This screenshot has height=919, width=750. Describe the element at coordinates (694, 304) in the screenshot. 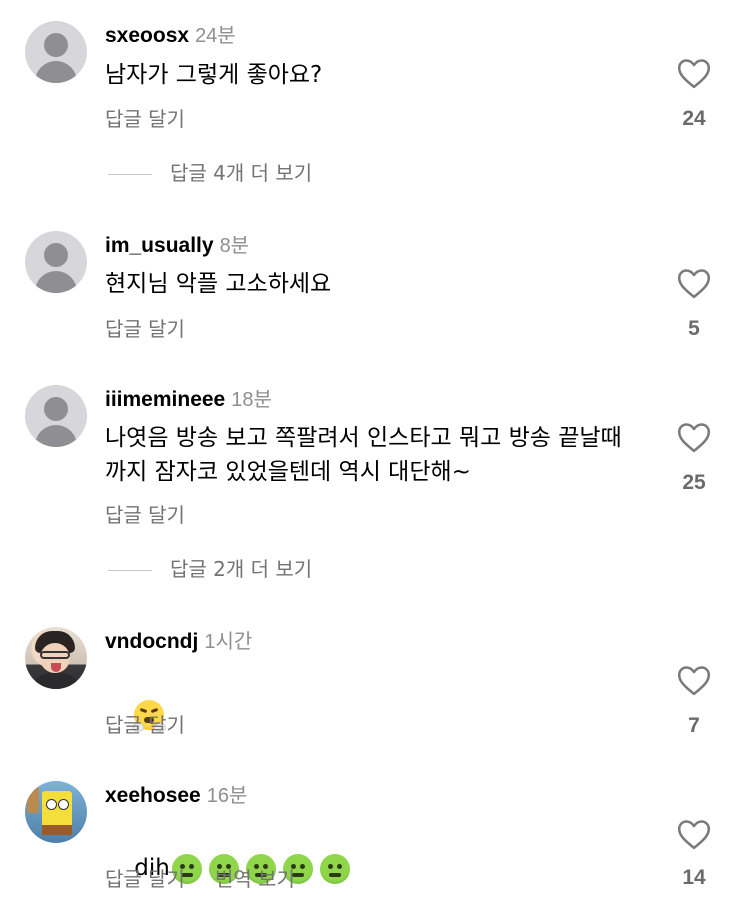

I see `like-group: 5` at that location.